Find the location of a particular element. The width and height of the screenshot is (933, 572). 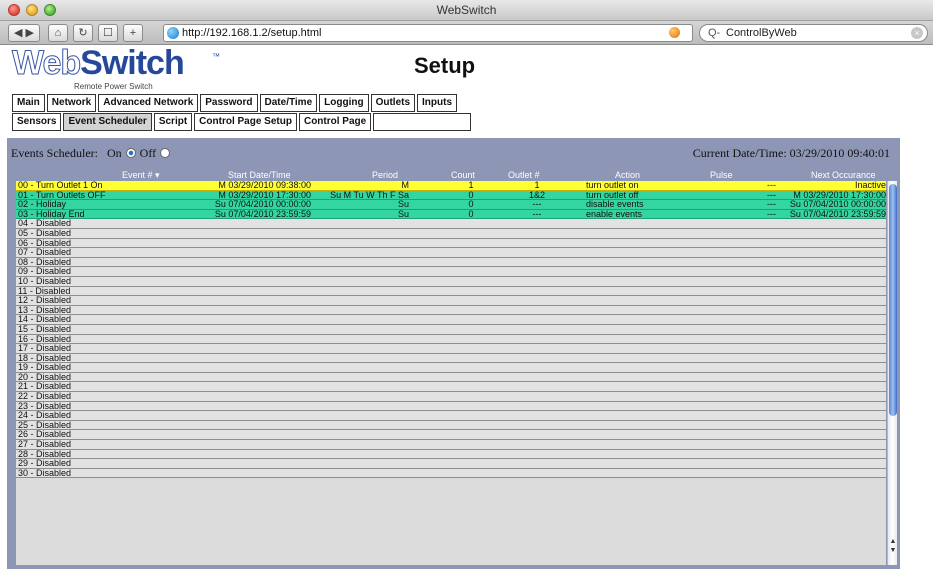

forward-arrow-icon: ▶ is located at coordinates (30, 33).